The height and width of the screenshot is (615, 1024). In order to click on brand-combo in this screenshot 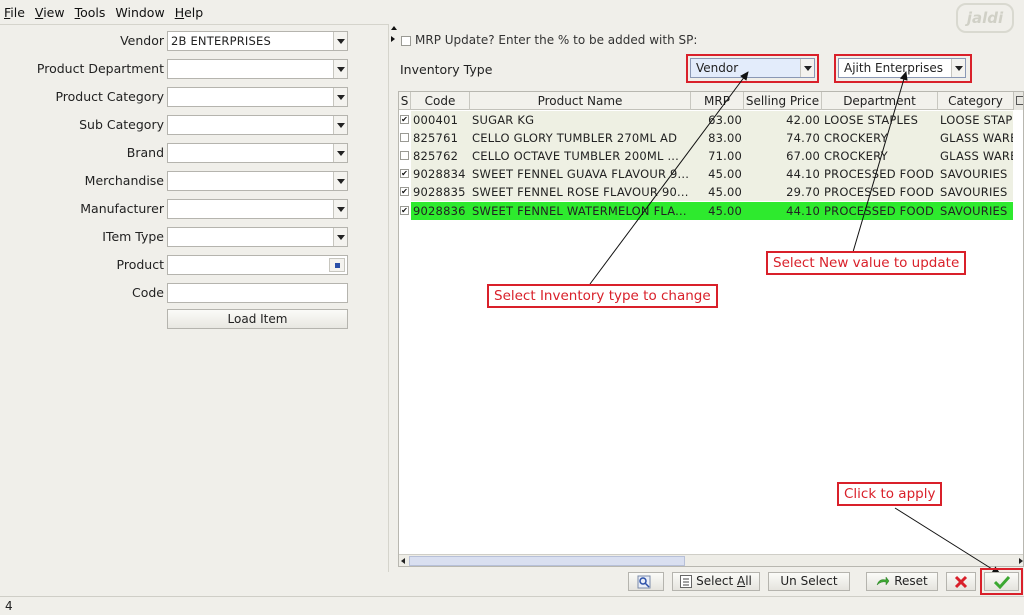, I will do `click(257, 153)`.